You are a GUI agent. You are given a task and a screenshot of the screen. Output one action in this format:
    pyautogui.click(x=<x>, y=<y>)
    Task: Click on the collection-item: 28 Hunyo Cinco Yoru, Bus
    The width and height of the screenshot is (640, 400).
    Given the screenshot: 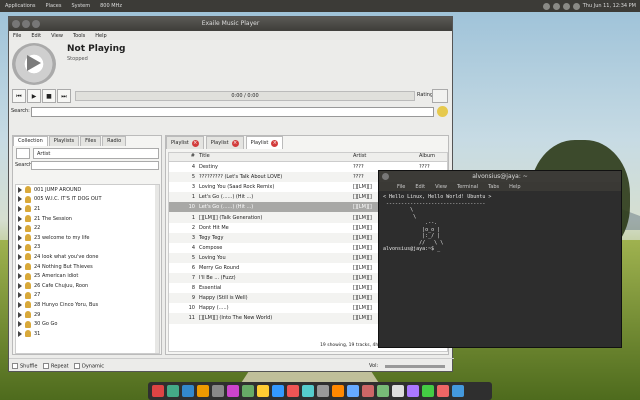 What is the action you would take?
    pyautogui.click(x=87, y=305)
    